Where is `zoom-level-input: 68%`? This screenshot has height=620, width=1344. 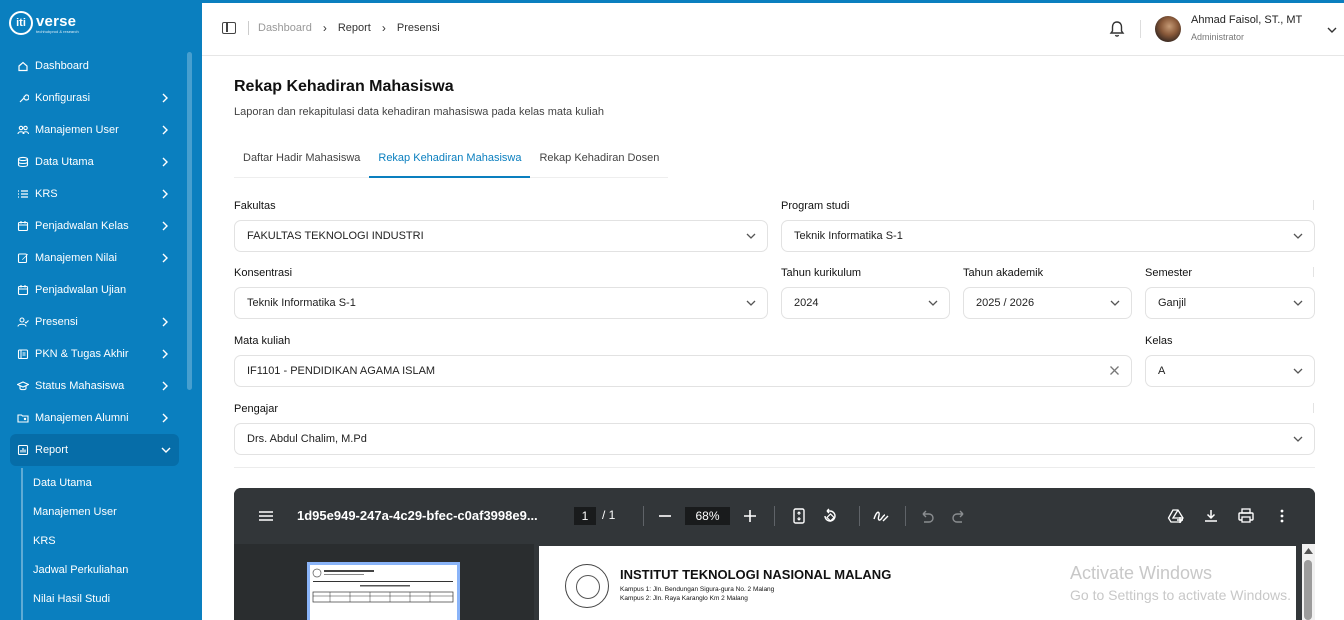
zoom-level-input: 68% is located at coordinates (707, 516).